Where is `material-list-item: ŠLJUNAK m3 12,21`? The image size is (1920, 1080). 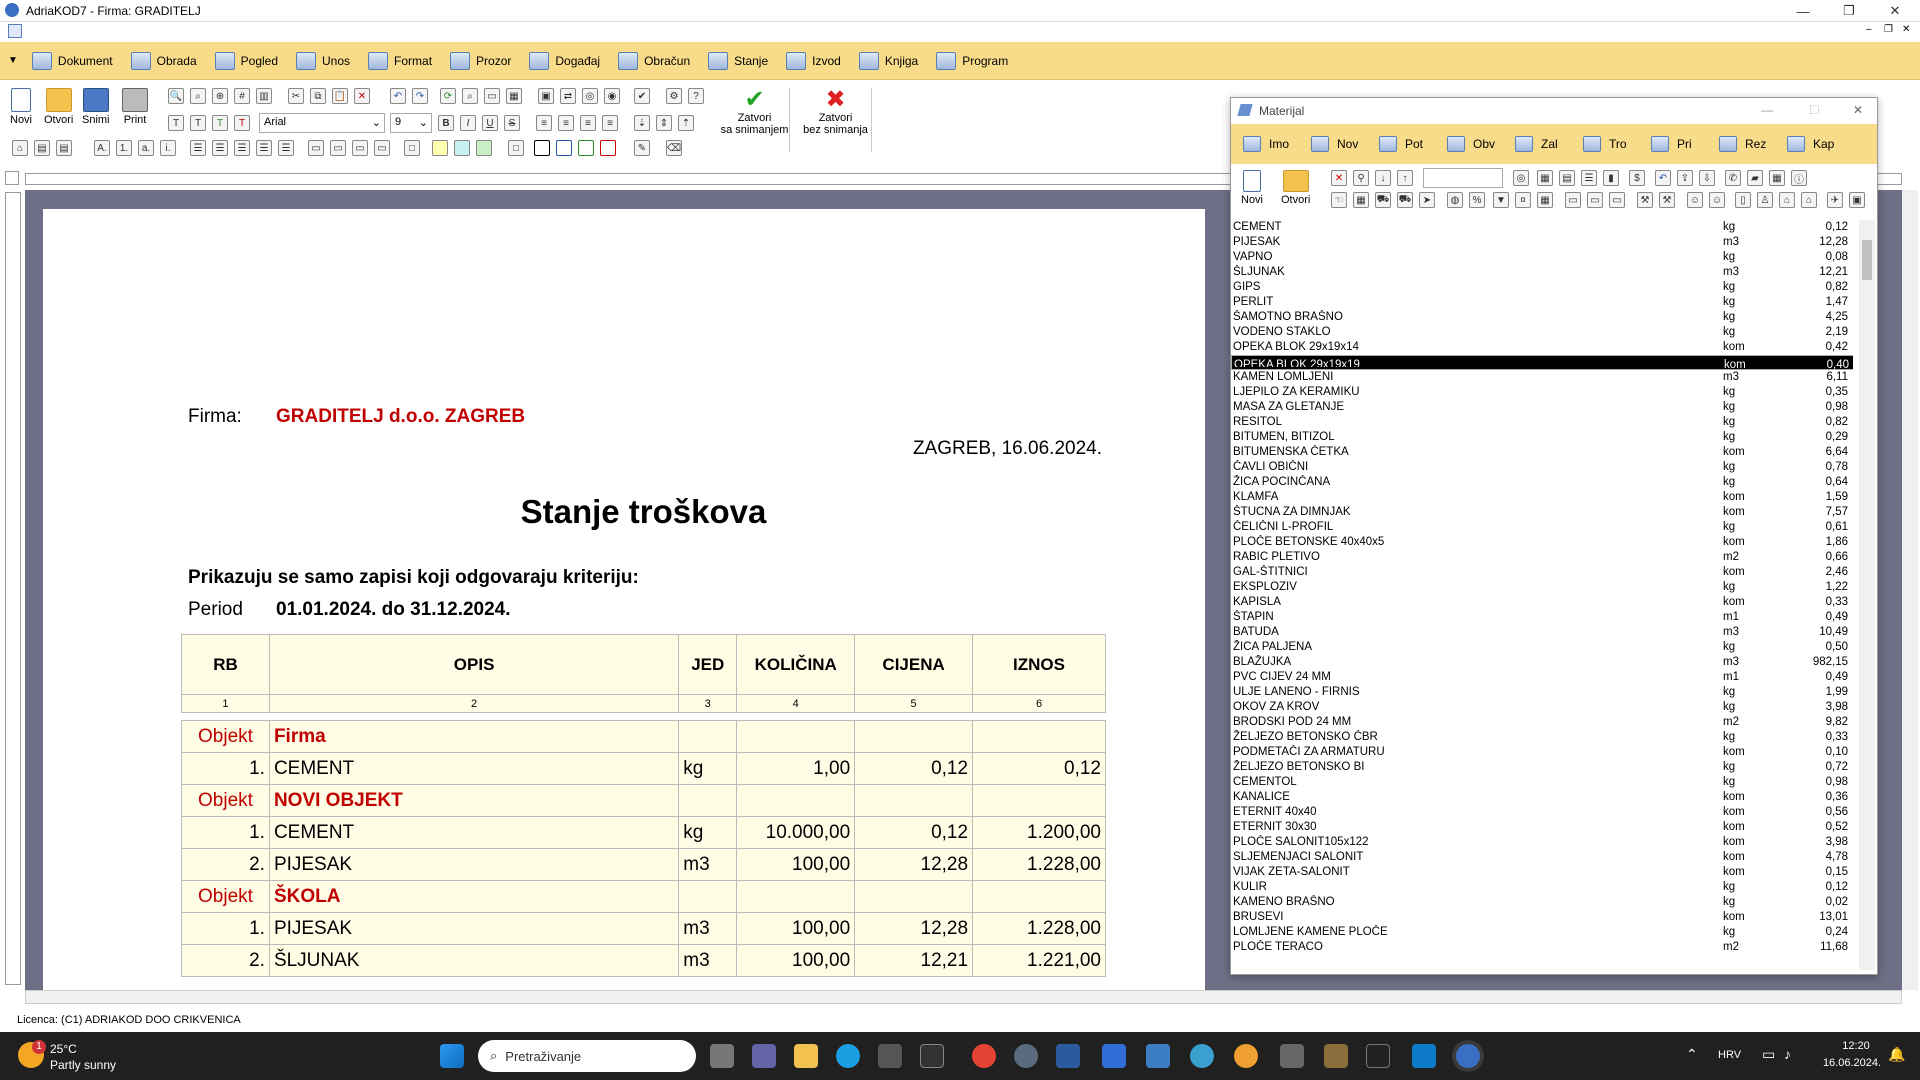
material-list-item: ŠLJUNAK m3 12,21 is located at coordinates (1542, 272).